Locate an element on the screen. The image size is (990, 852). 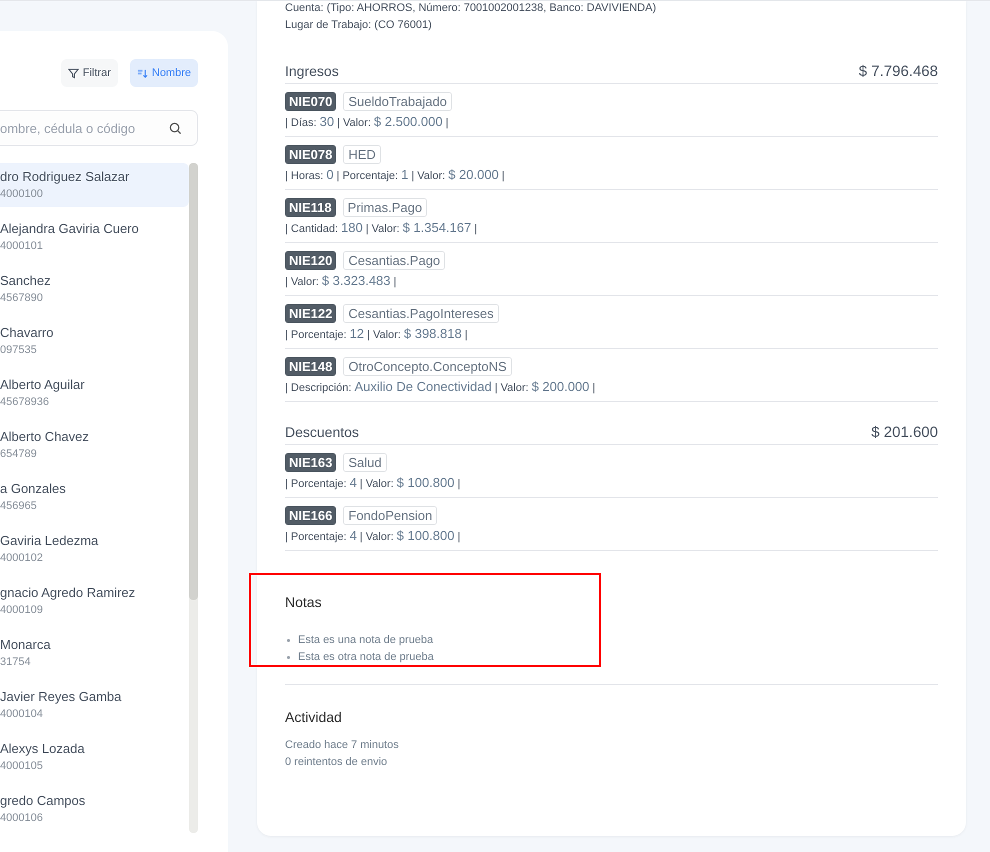
concept-name: HED is located at coordinates (362, 154).